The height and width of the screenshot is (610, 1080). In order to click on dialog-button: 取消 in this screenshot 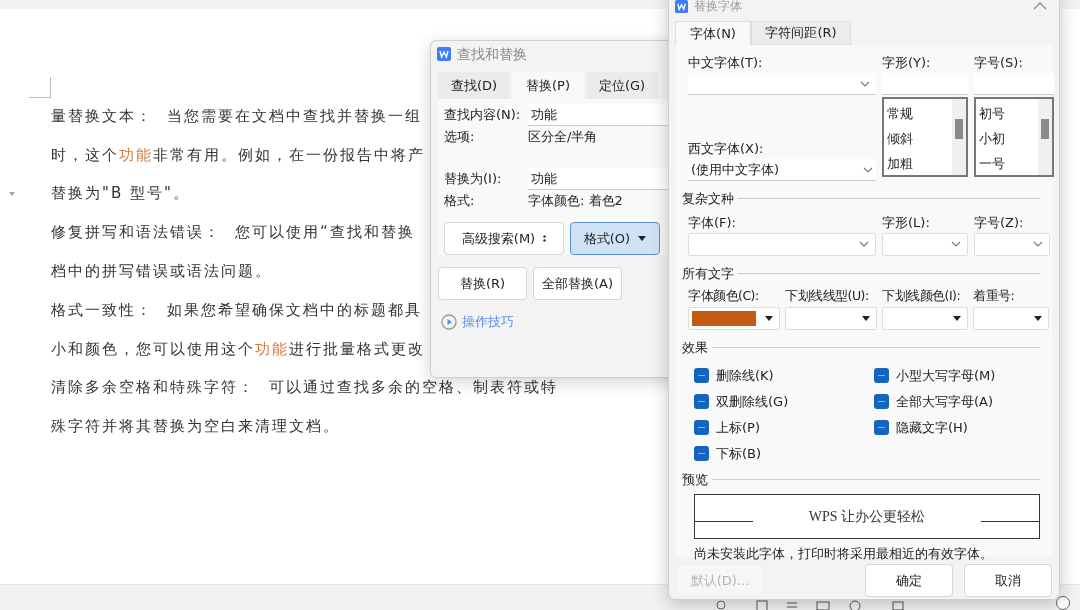, I will do `click(1008, 580)`.